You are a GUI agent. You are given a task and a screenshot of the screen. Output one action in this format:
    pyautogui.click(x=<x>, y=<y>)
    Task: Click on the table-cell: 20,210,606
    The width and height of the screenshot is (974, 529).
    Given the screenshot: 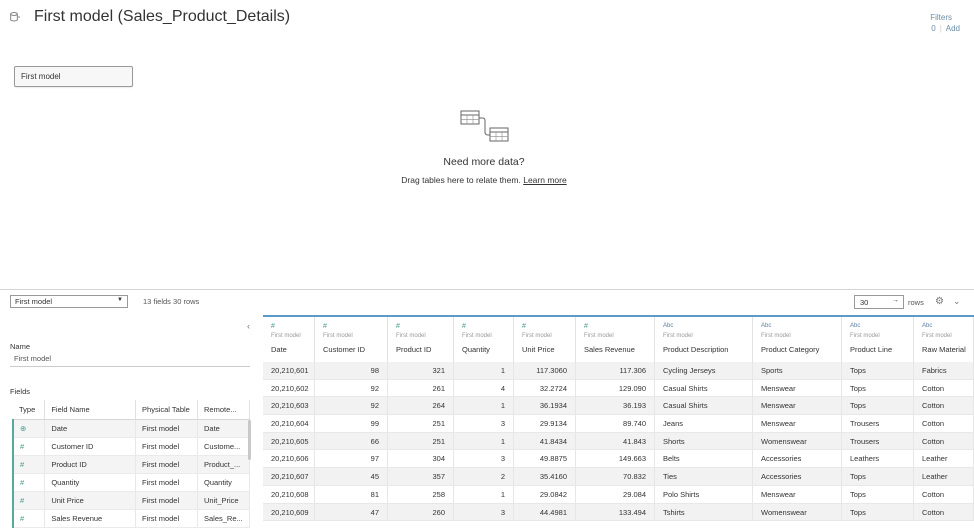 What is the action you would take?
    pyautogui.click(x=289, y=459)
    